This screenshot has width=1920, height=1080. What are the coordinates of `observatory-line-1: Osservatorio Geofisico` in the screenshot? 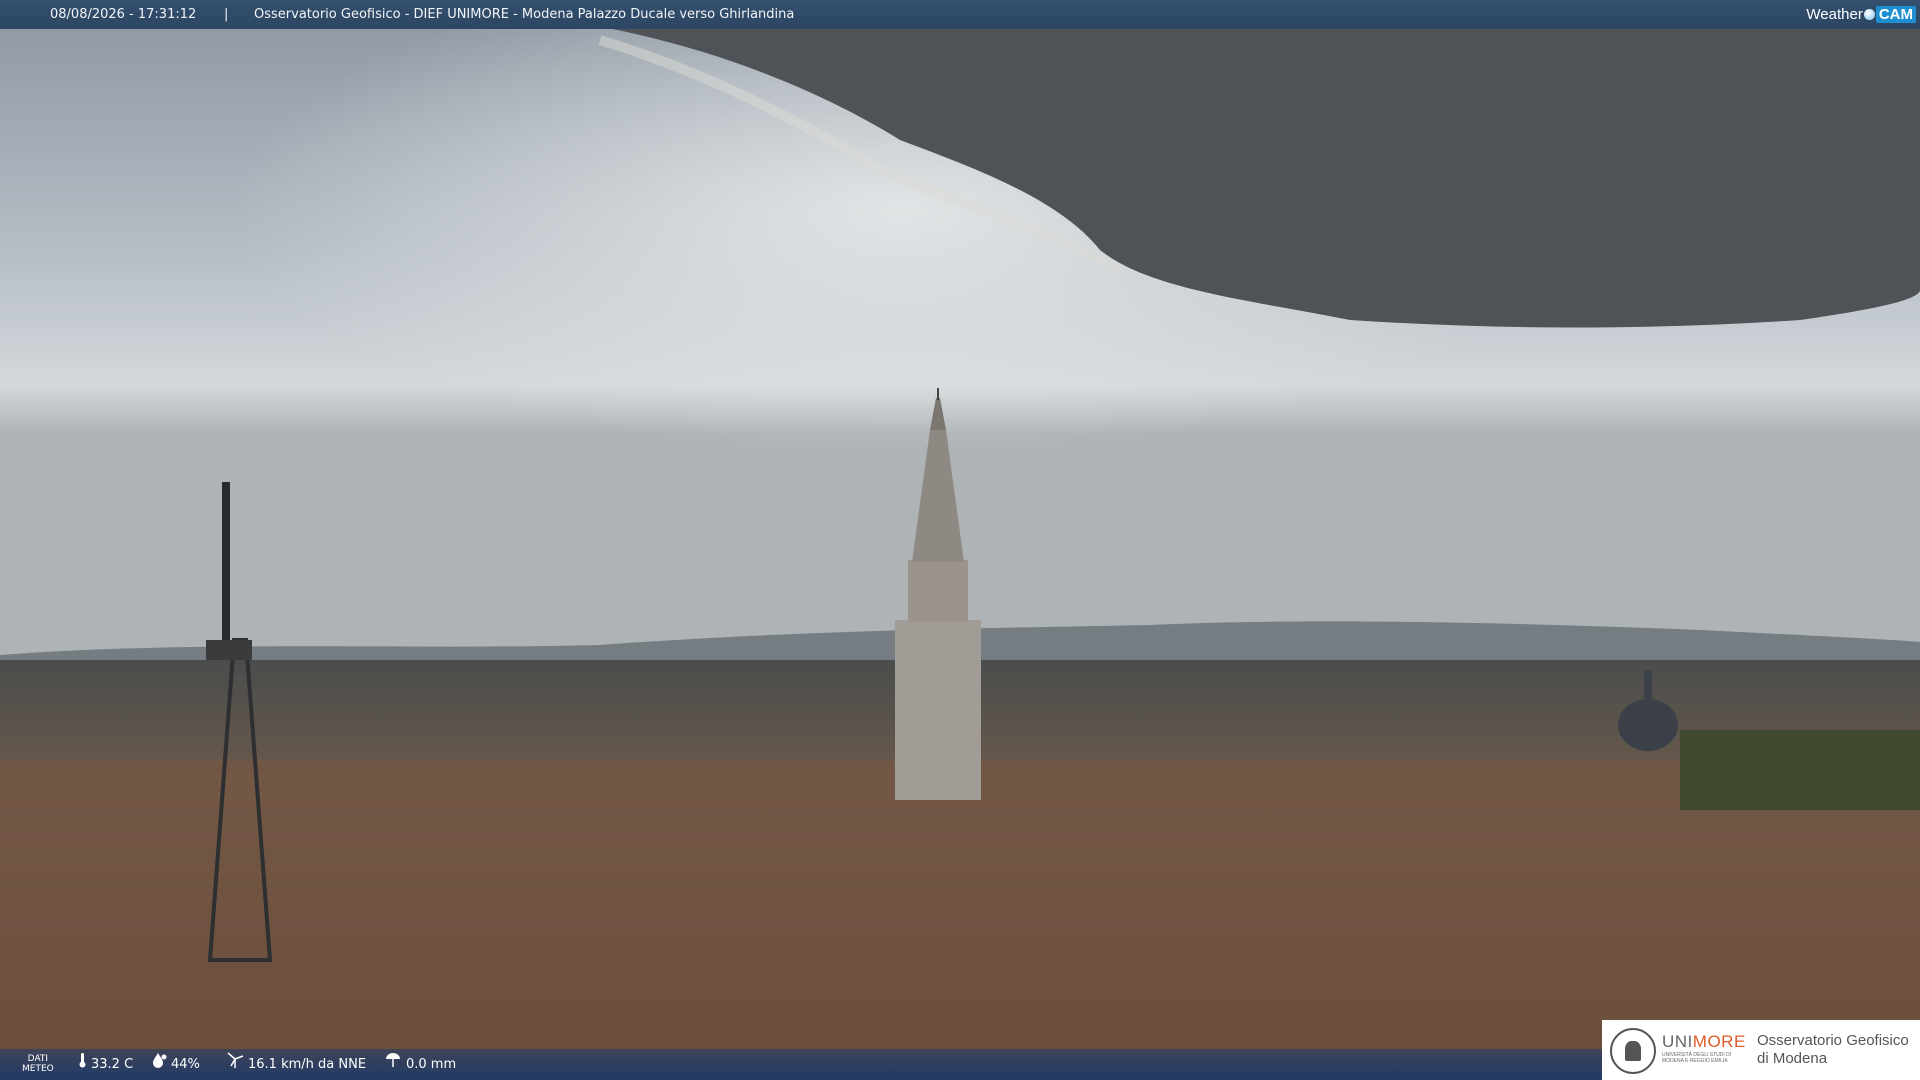 It's located at (1833, 1040).